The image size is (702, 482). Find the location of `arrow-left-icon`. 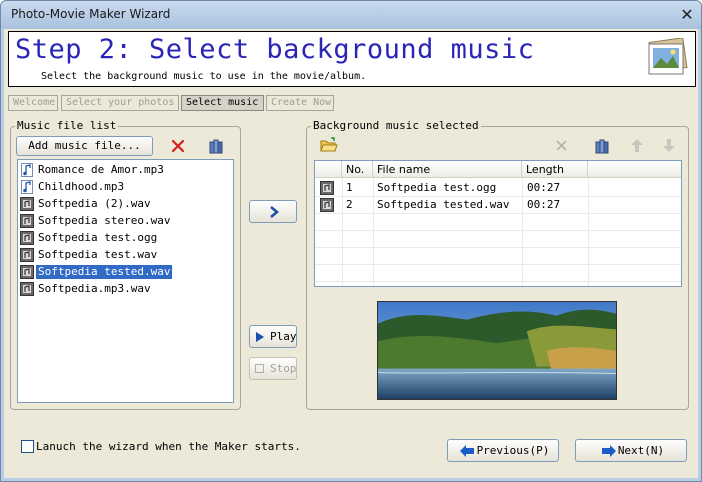

arrow-left-icon is located at coordinates (467, 451).